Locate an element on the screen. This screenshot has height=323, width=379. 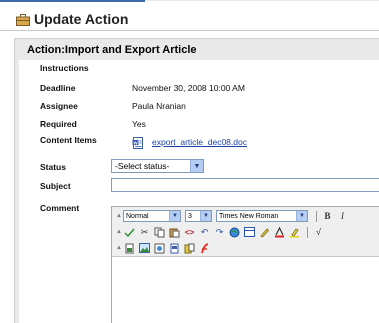
font-family-value: Times New Roman is located at coordinates (249, 216).